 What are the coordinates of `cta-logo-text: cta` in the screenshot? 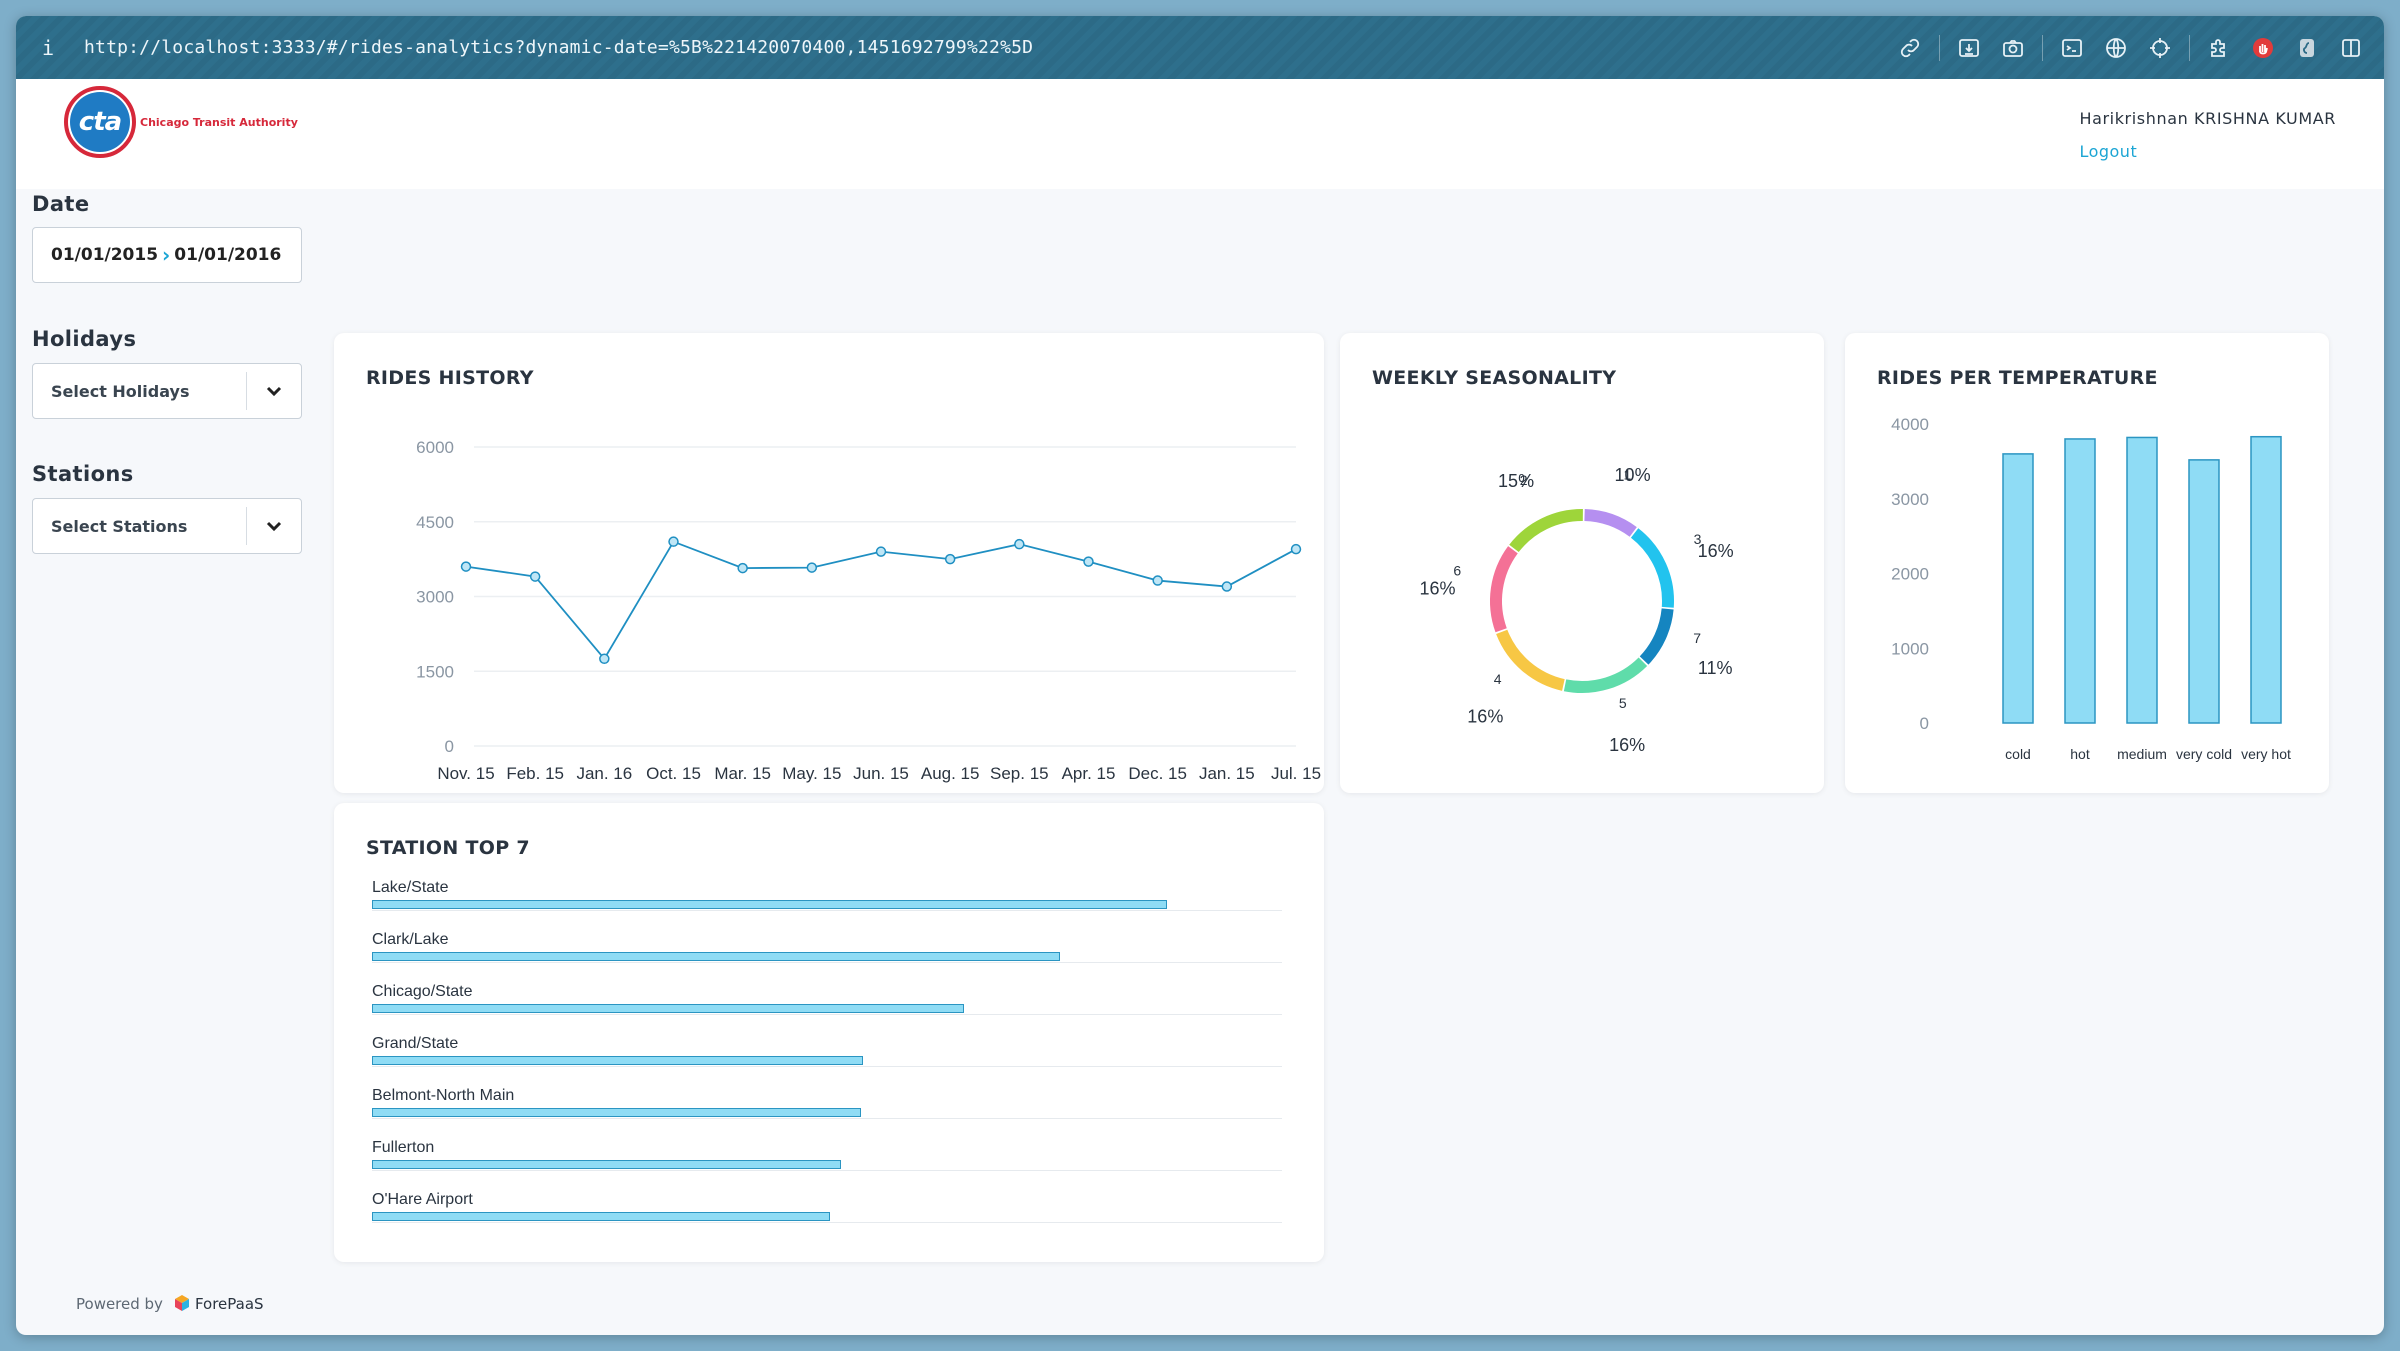 It's located at (100, 122).